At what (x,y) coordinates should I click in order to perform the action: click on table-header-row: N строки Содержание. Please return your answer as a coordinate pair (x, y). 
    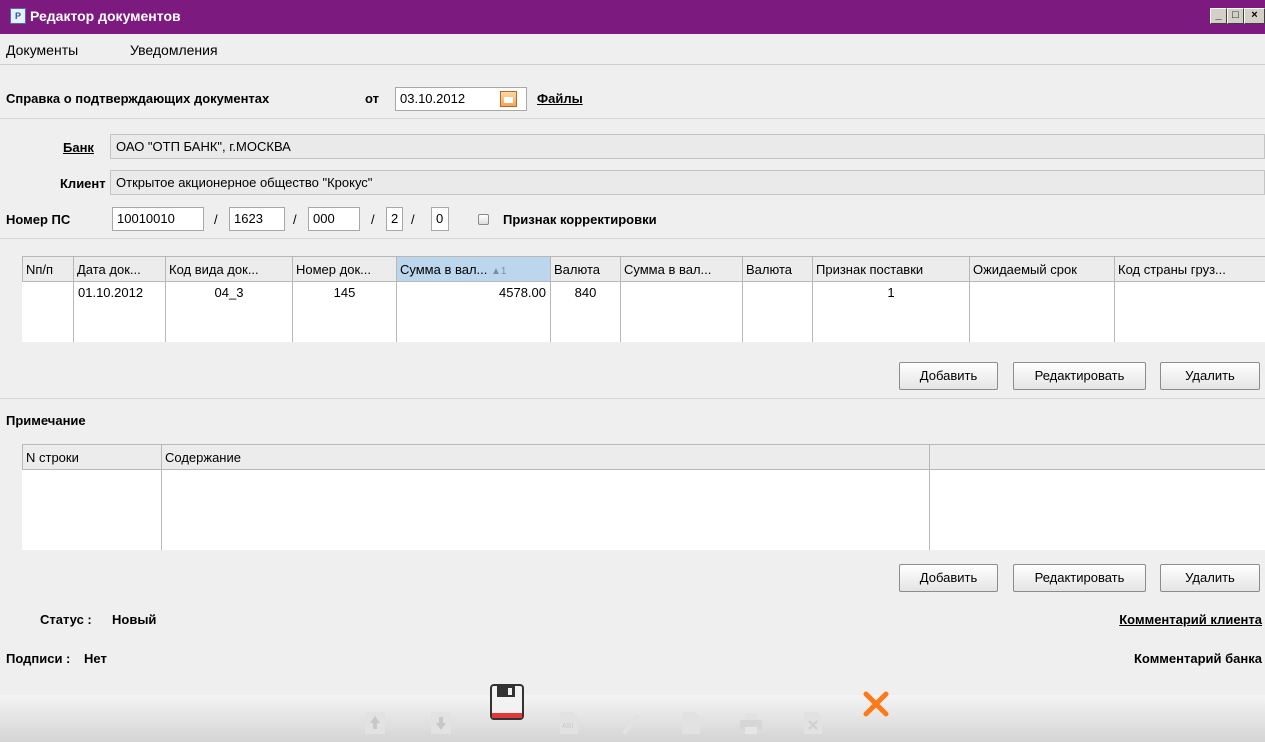
    Looking at the image, I should click on (643, 457).